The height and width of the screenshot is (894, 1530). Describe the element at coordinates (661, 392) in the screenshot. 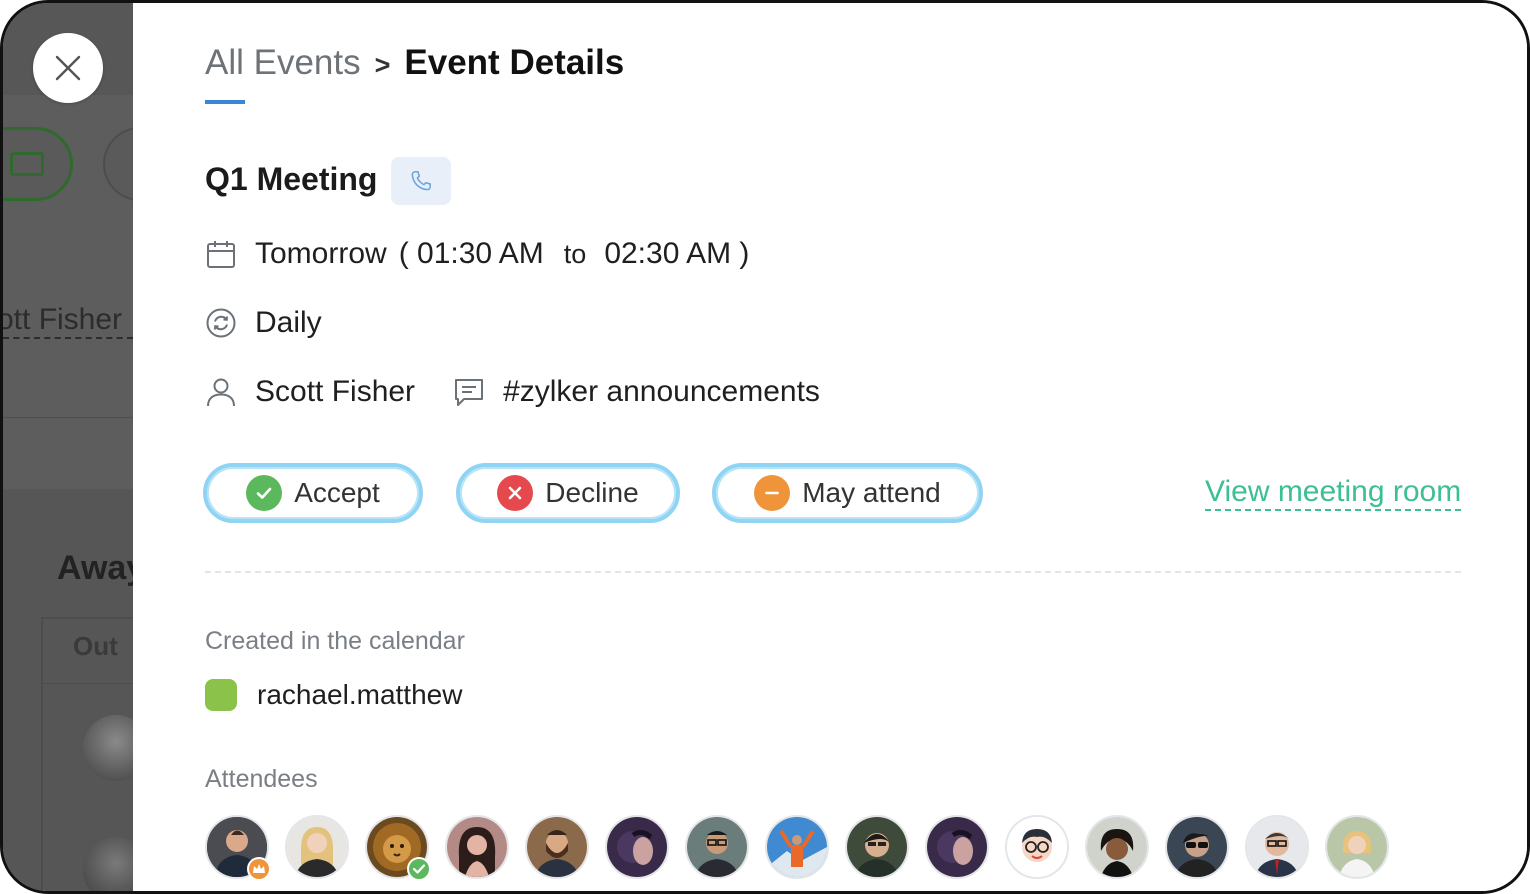

I see `event-channel-link: #zylker announcements` at that location.